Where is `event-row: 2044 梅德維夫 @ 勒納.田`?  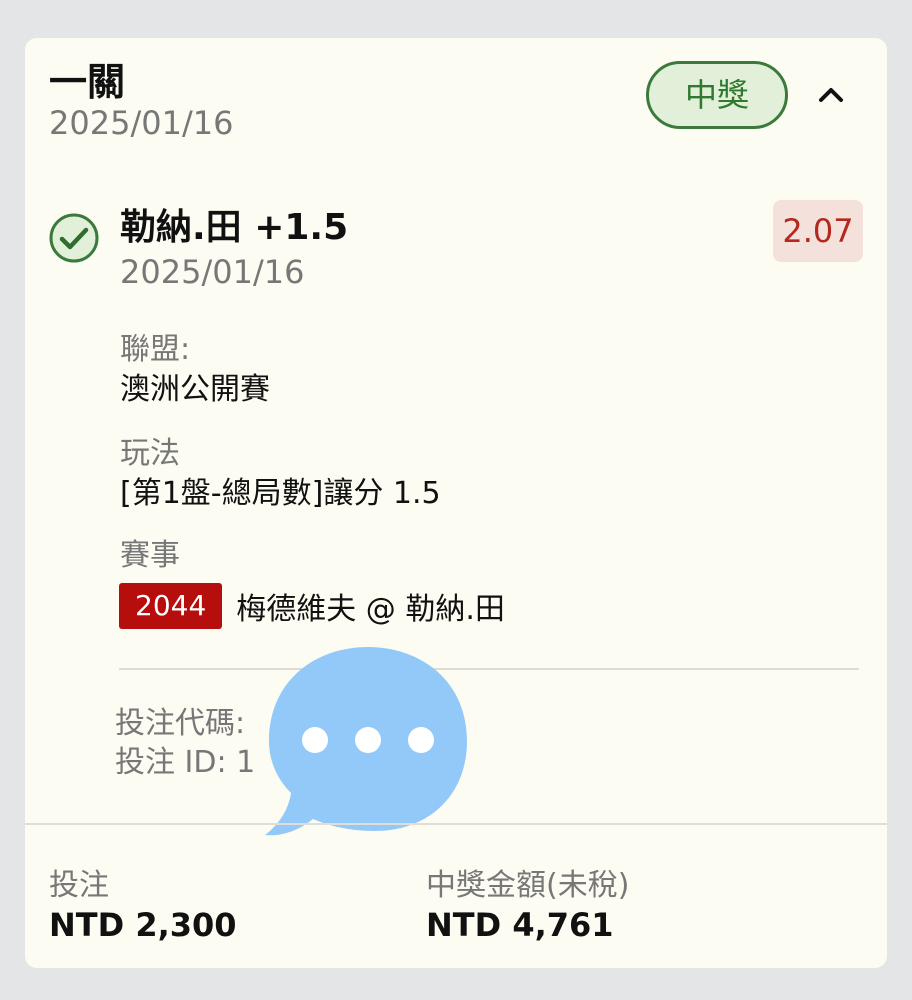
event-row: 2044 梅德維夫 @ 勒納.田 is located at coordinates (312, 606).